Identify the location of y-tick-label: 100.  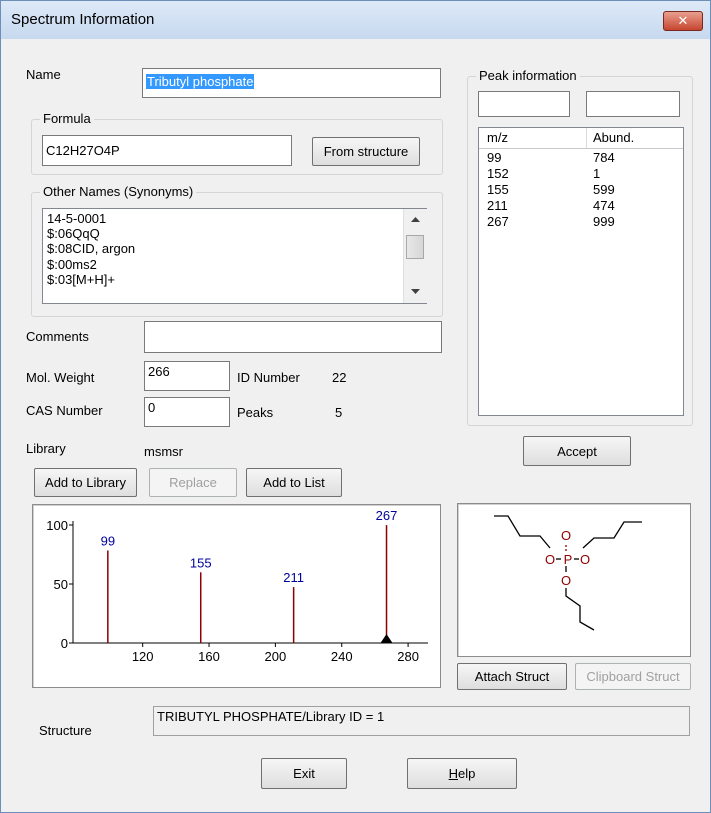
(57, 525).